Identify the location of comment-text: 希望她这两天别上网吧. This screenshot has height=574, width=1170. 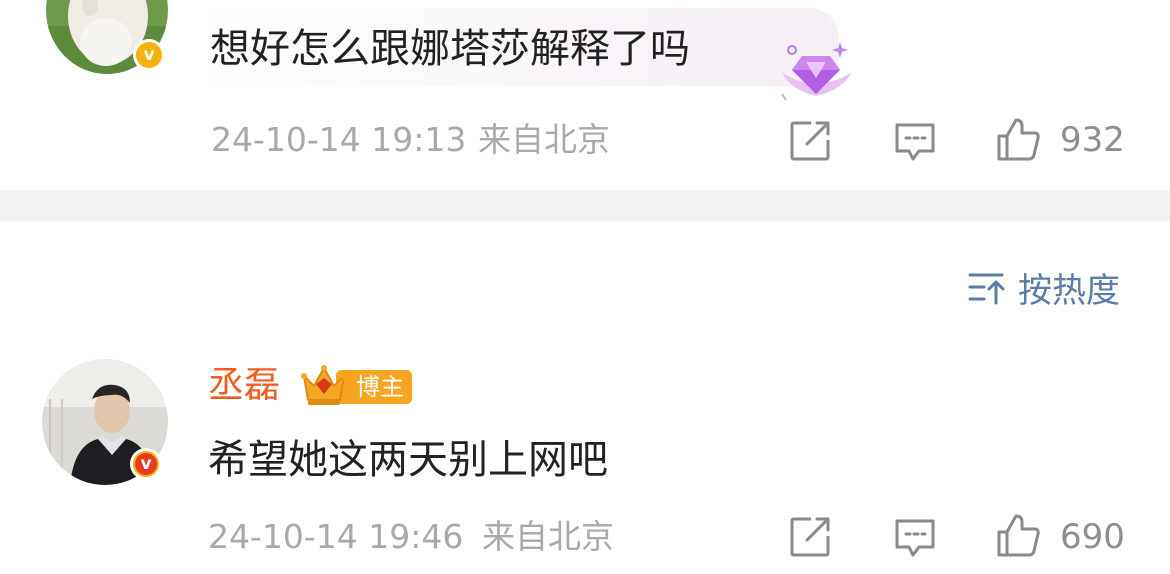
(408, 460).